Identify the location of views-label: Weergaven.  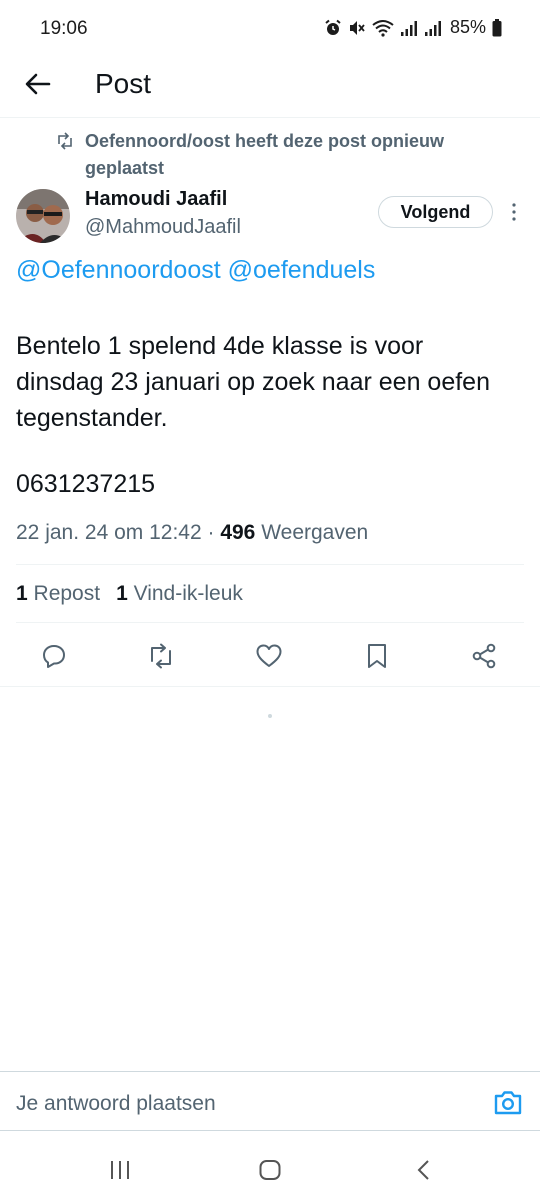
(312, 532).